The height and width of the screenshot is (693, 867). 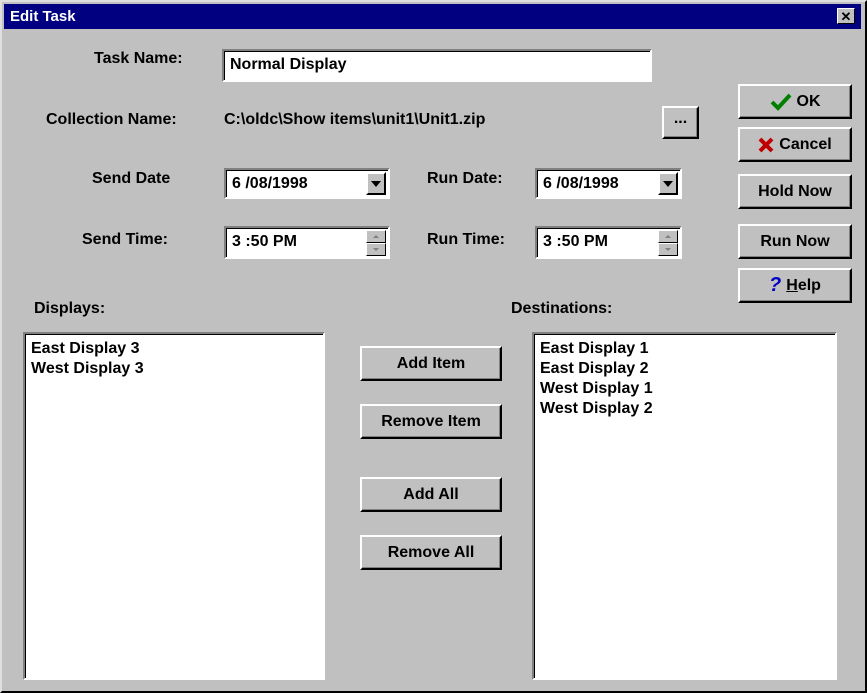 I want to click on window-title: Edit Task, so click(x=43, y=16).